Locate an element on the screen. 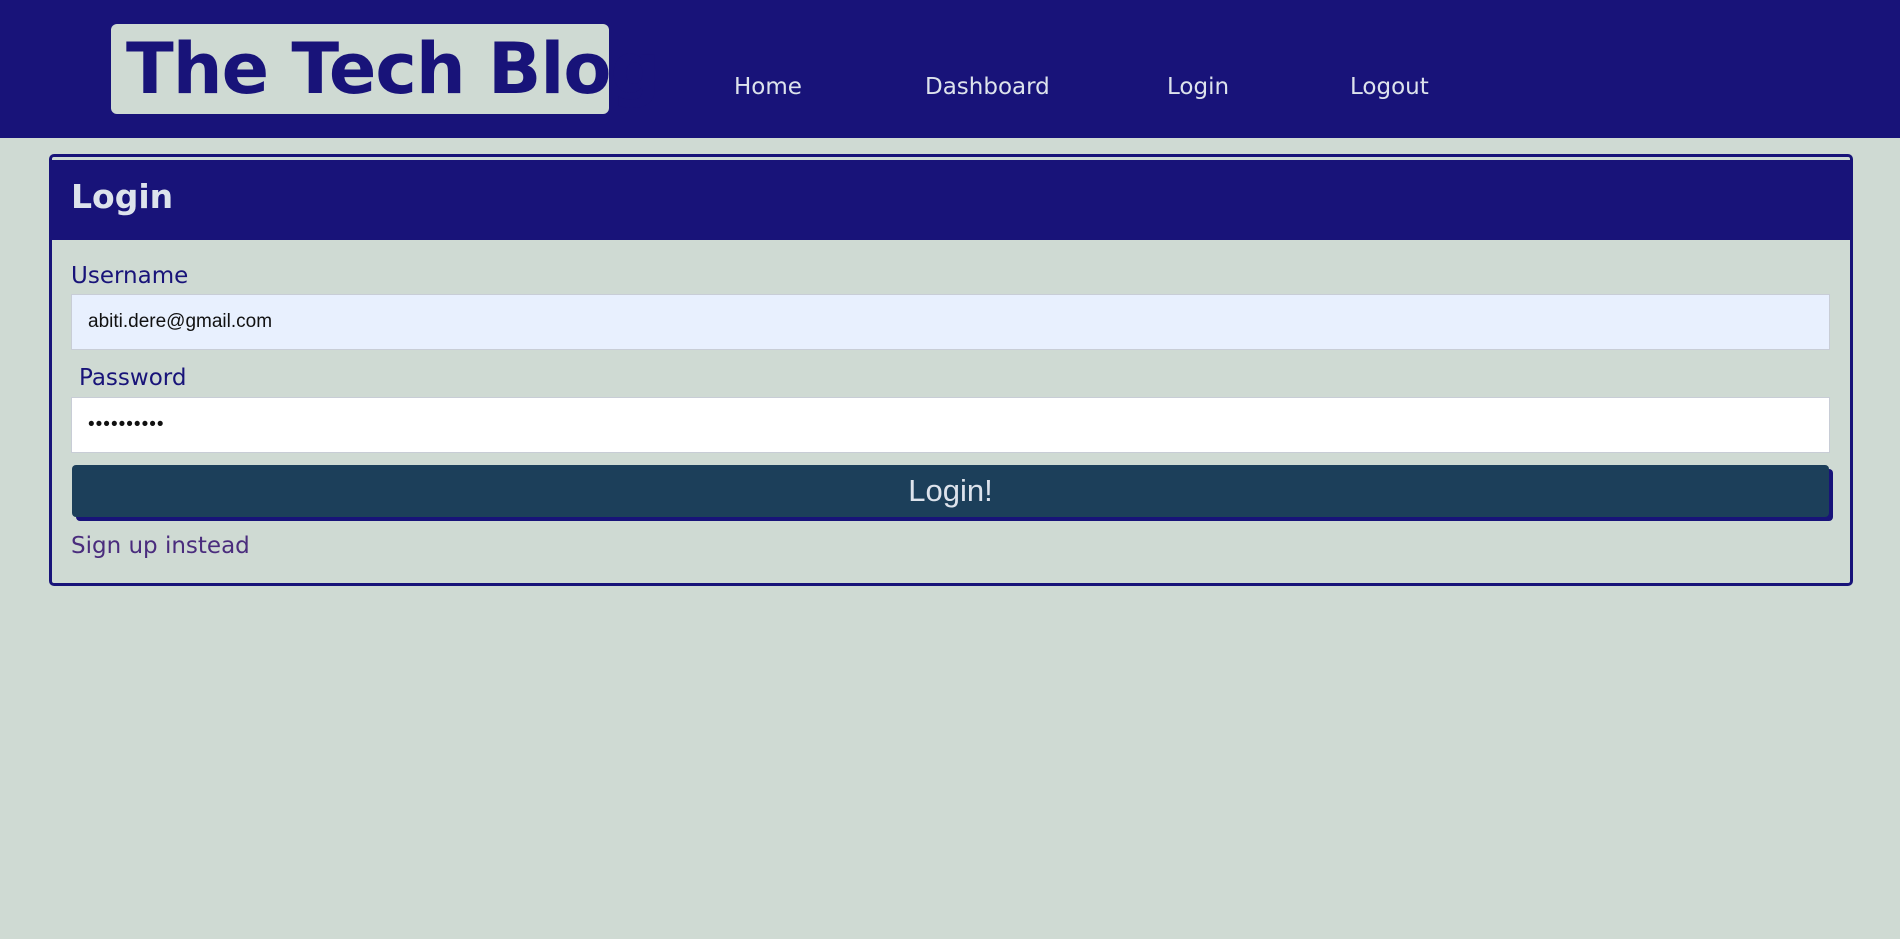 This screenshot has height=939, width=1900. site-title: The Tech Blog is located at coordinates (393, 69).